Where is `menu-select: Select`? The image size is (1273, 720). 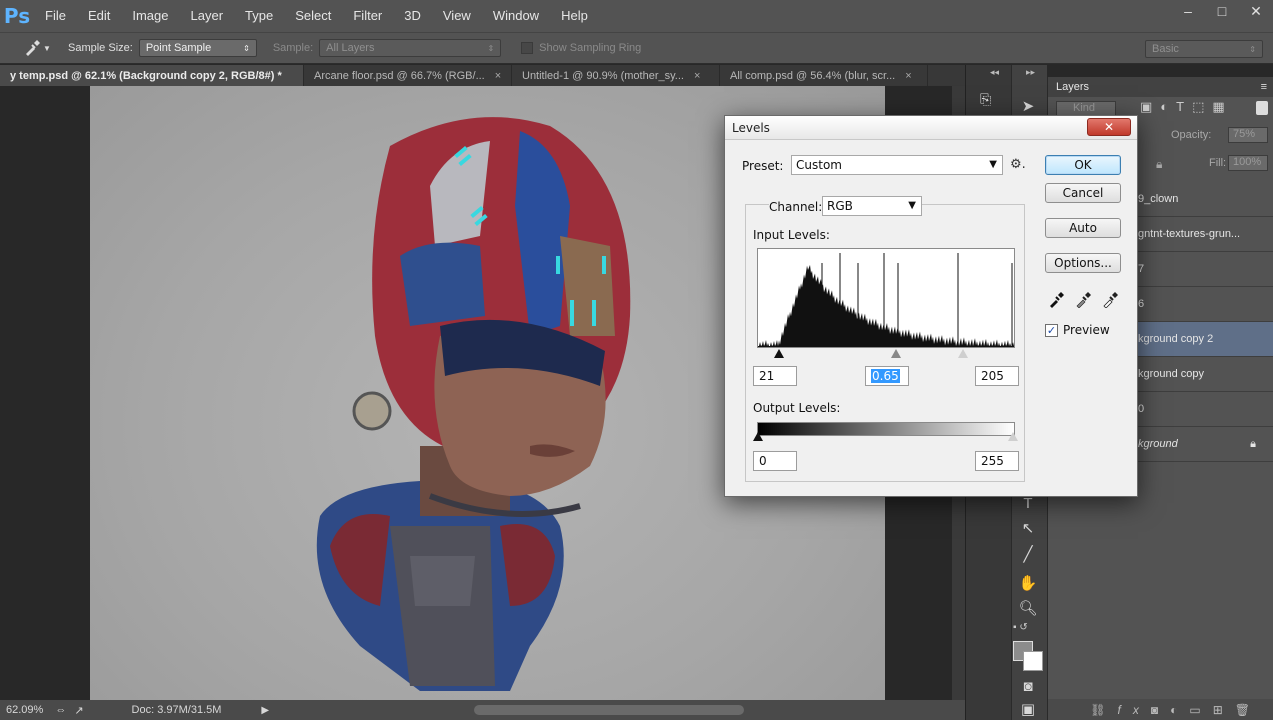
menu-select: Select is located at coordinates (313, 16).